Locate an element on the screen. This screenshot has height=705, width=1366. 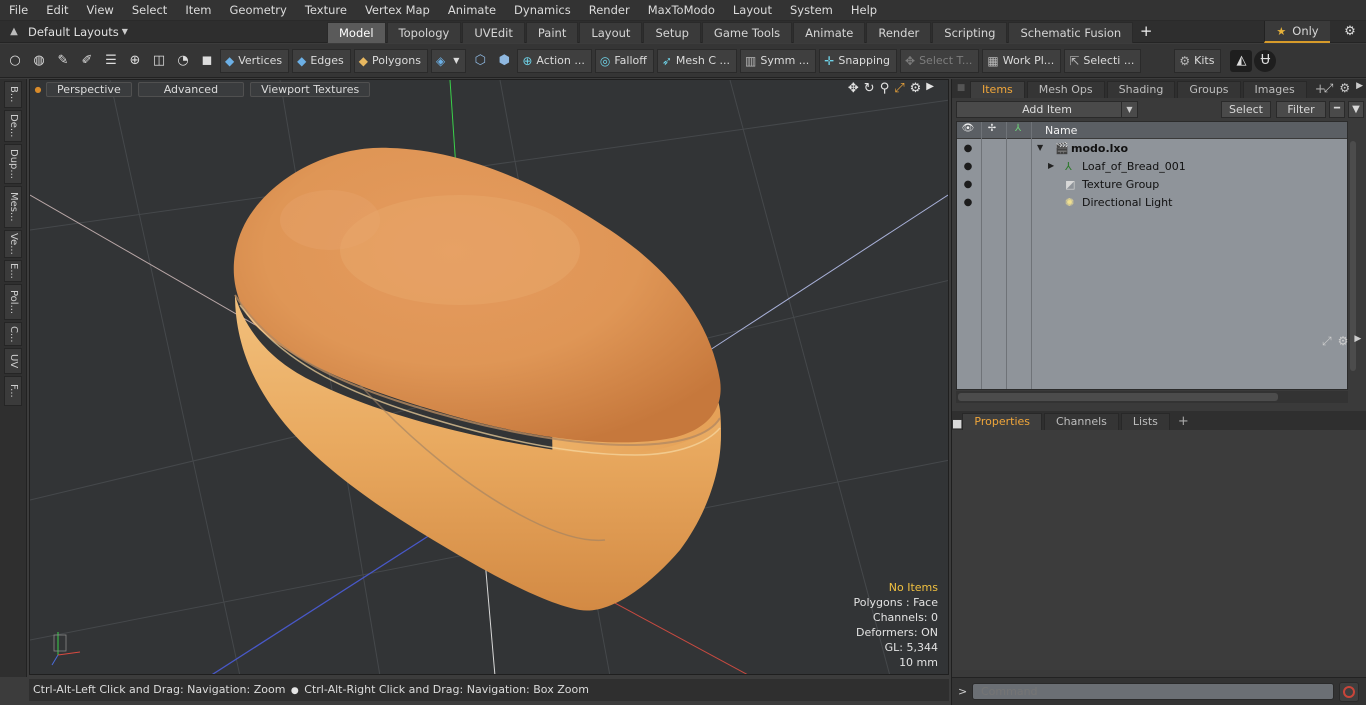
tab-channels: Channels is located at coordinates (1081, 421).